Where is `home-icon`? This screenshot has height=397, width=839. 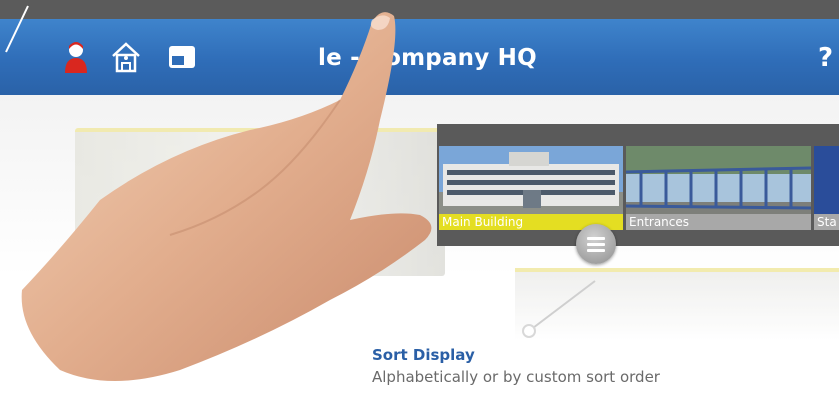 home-icon is located at coordinates (126, 57).